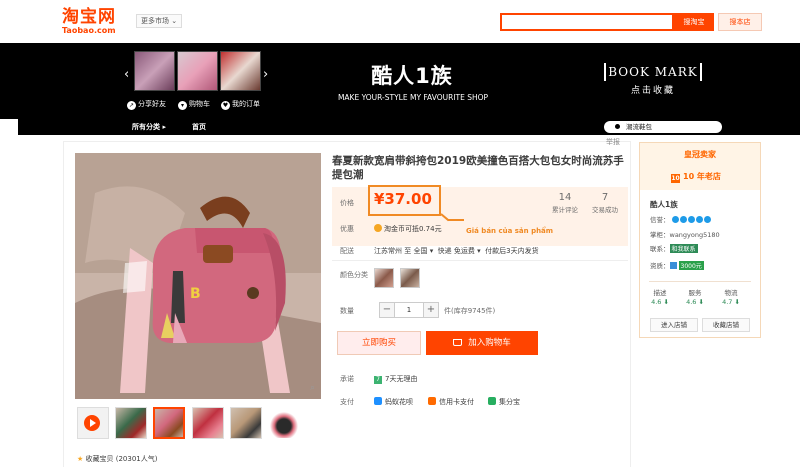 The image size is (800, 467). What do you see at coordinates (400, 21) in the screenshot?
I see `top-bar: 淘宝网 Taobao.com 更多市场 ⌄ 搜淘宝 搜本店` at bounding box center [400, 21].